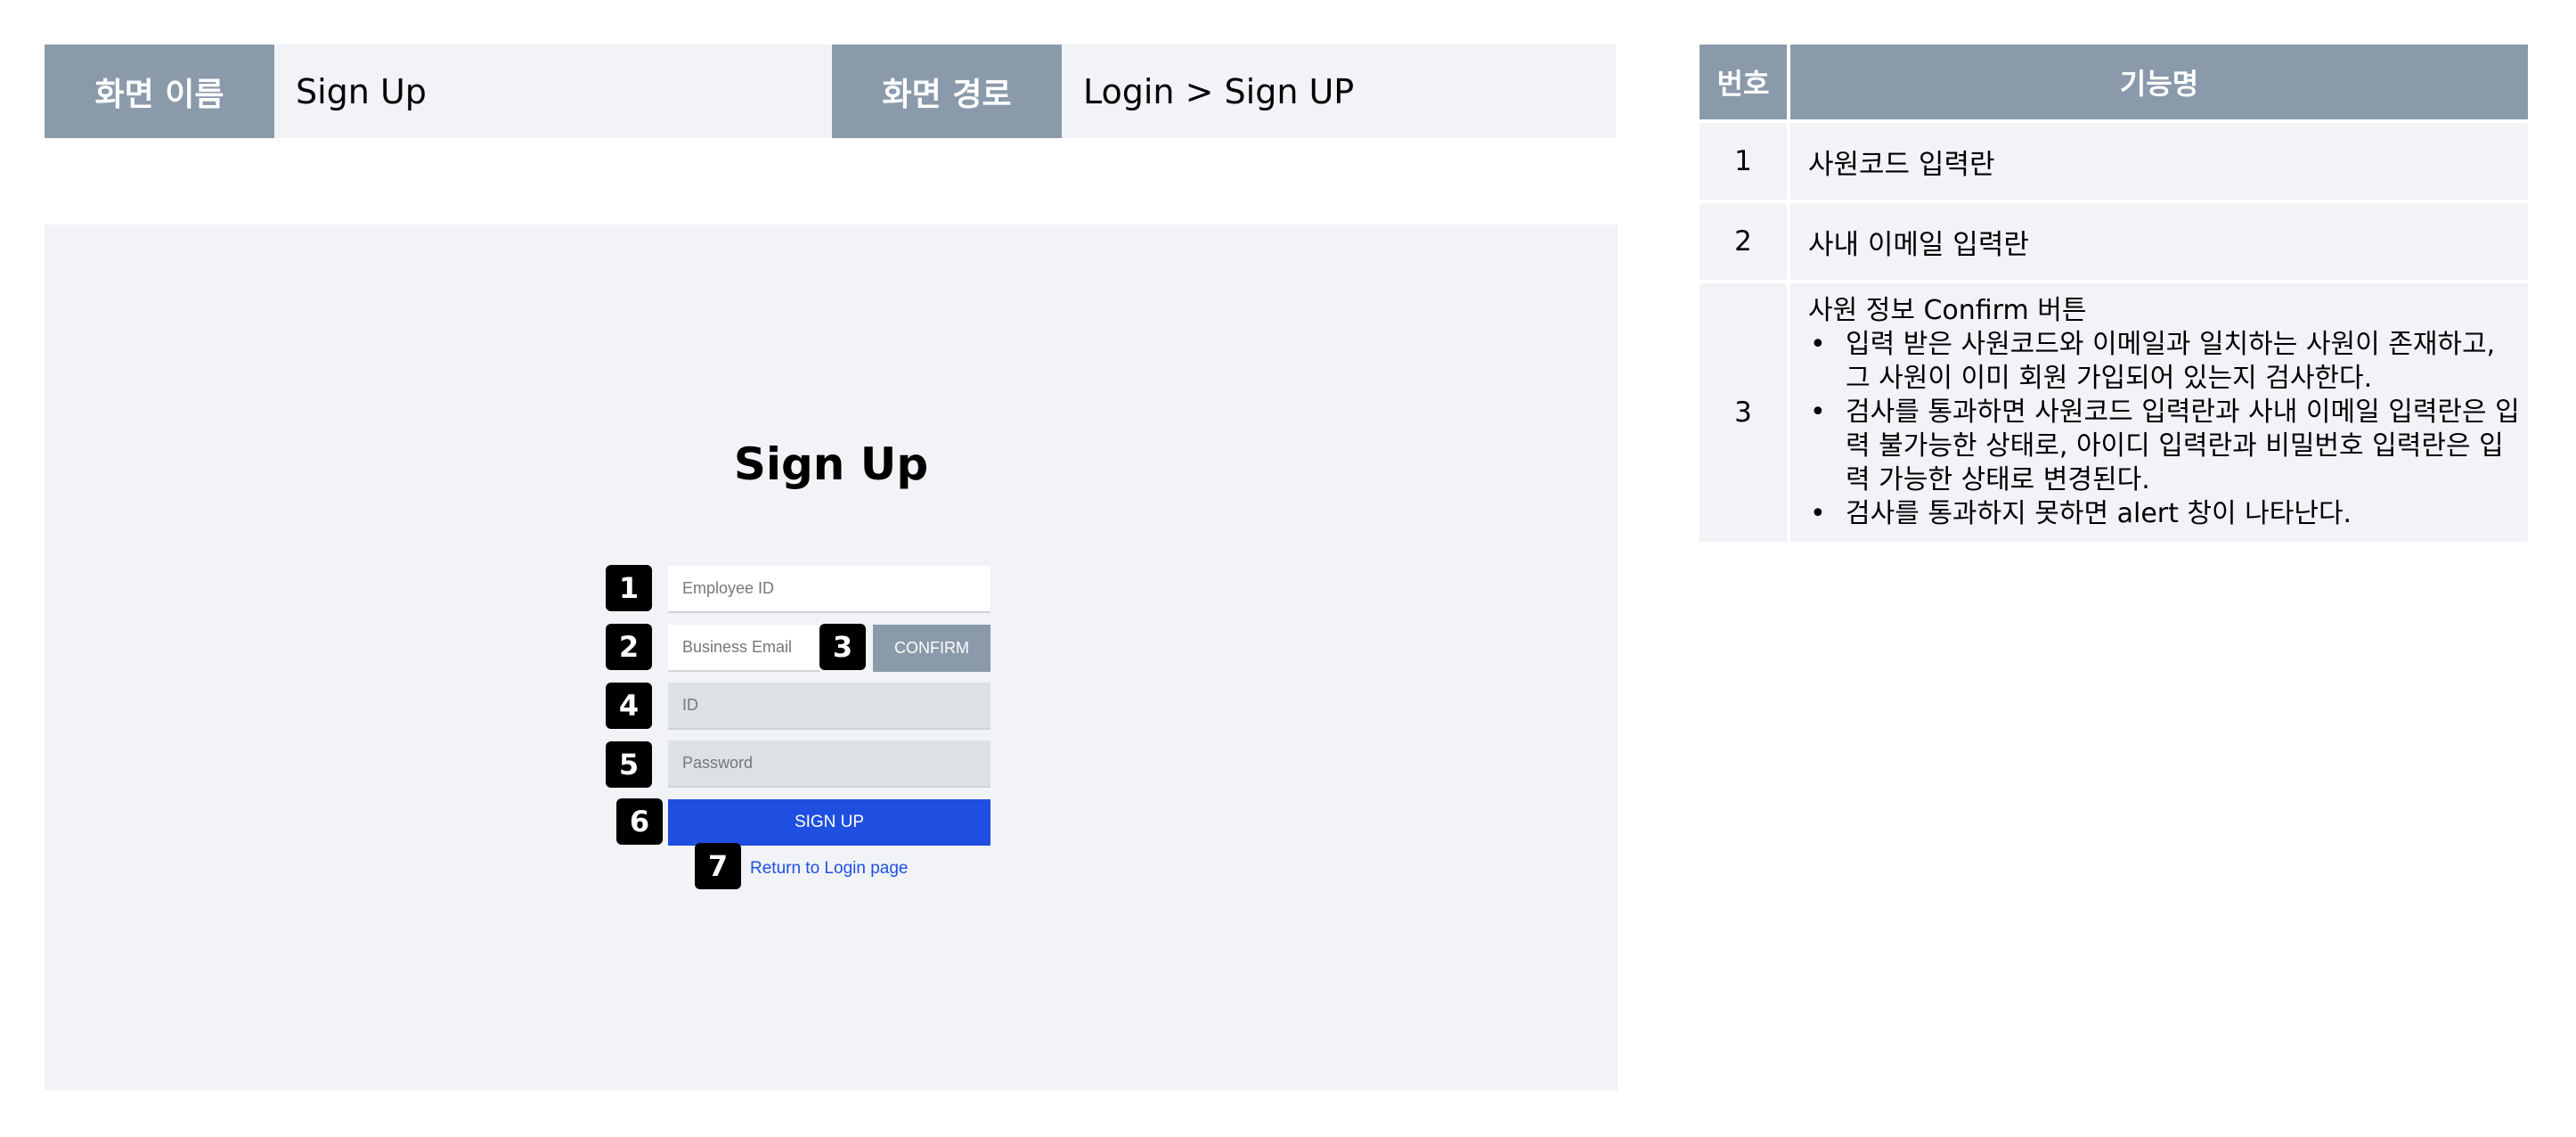  Describe the element at coordinates (2168, 514) in the screenshot. I see `description-bullet: 검사를 통과하지 못하면 alert 창이 나타난다.` at that location.